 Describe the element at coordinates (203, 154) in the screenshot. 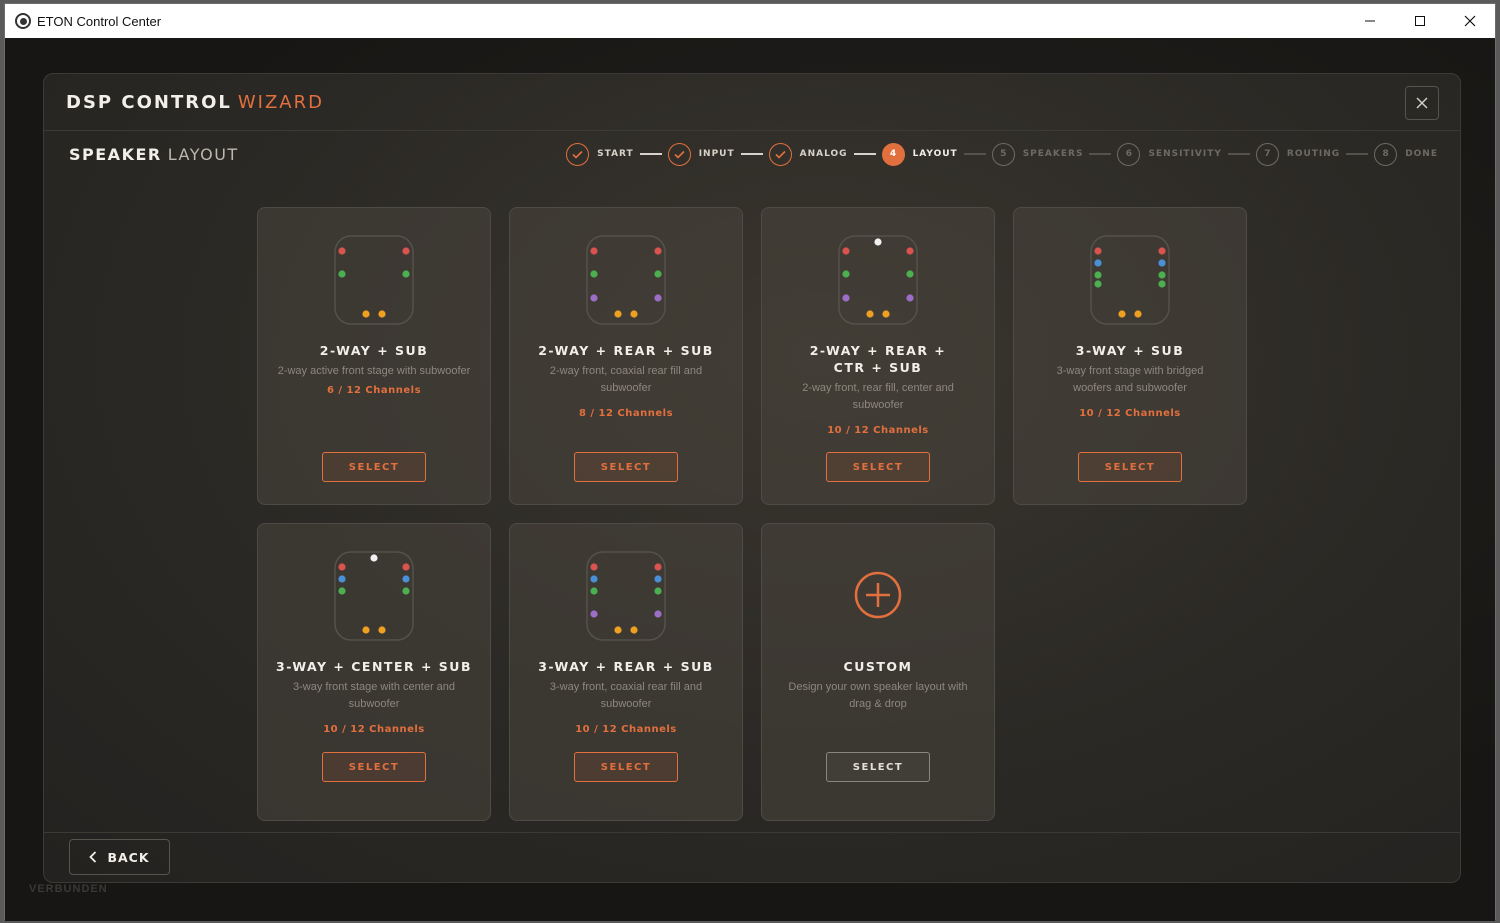

I see `page-title-sub: LAYOUT` at that location.